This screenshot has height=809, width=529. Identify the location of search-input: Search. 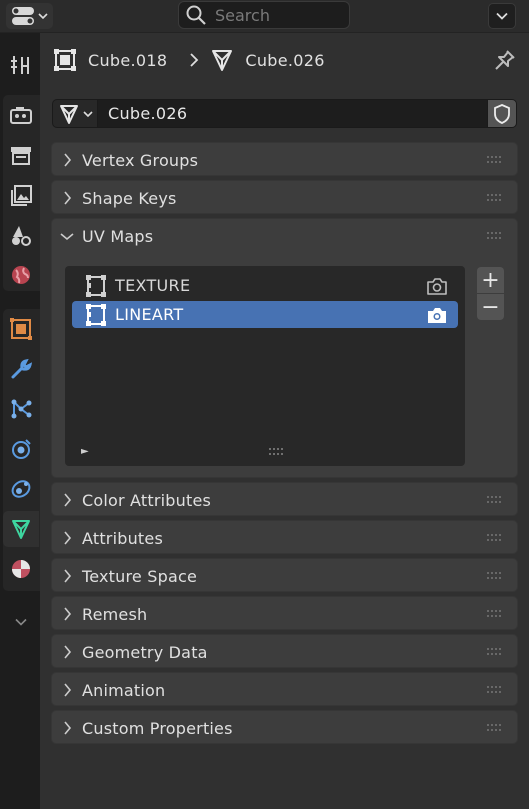
(264, 15).